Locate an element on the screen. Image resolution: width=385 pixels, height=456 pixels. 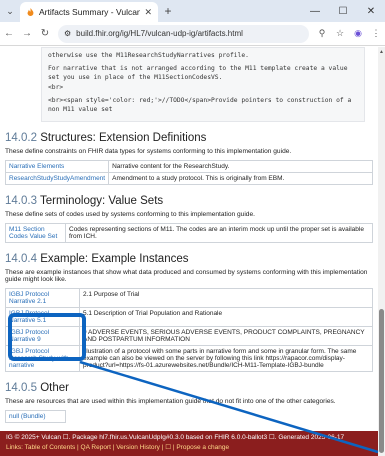
table-row: null (Bundle) is located at coordinates (189, 417).